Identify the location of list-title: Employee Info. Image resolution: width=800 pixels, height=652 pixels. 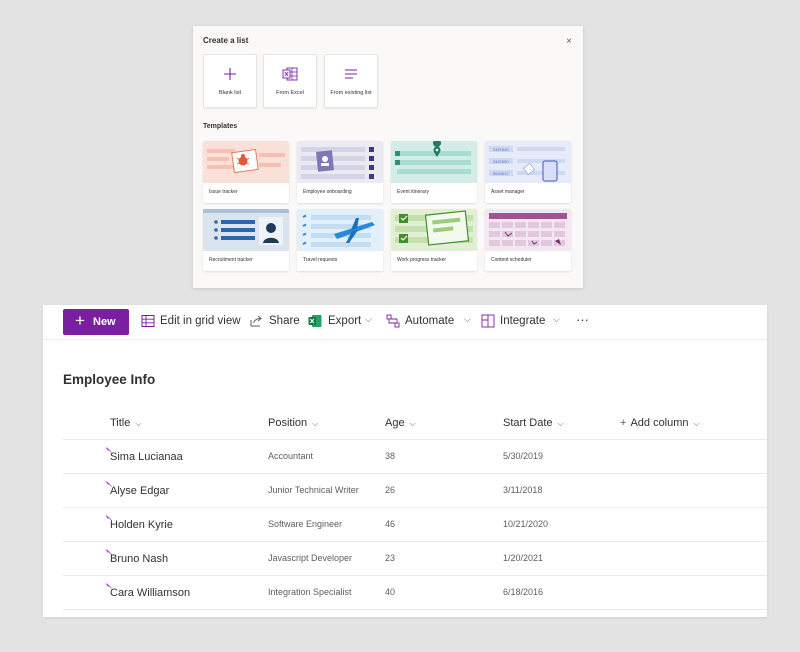
(109, 379).